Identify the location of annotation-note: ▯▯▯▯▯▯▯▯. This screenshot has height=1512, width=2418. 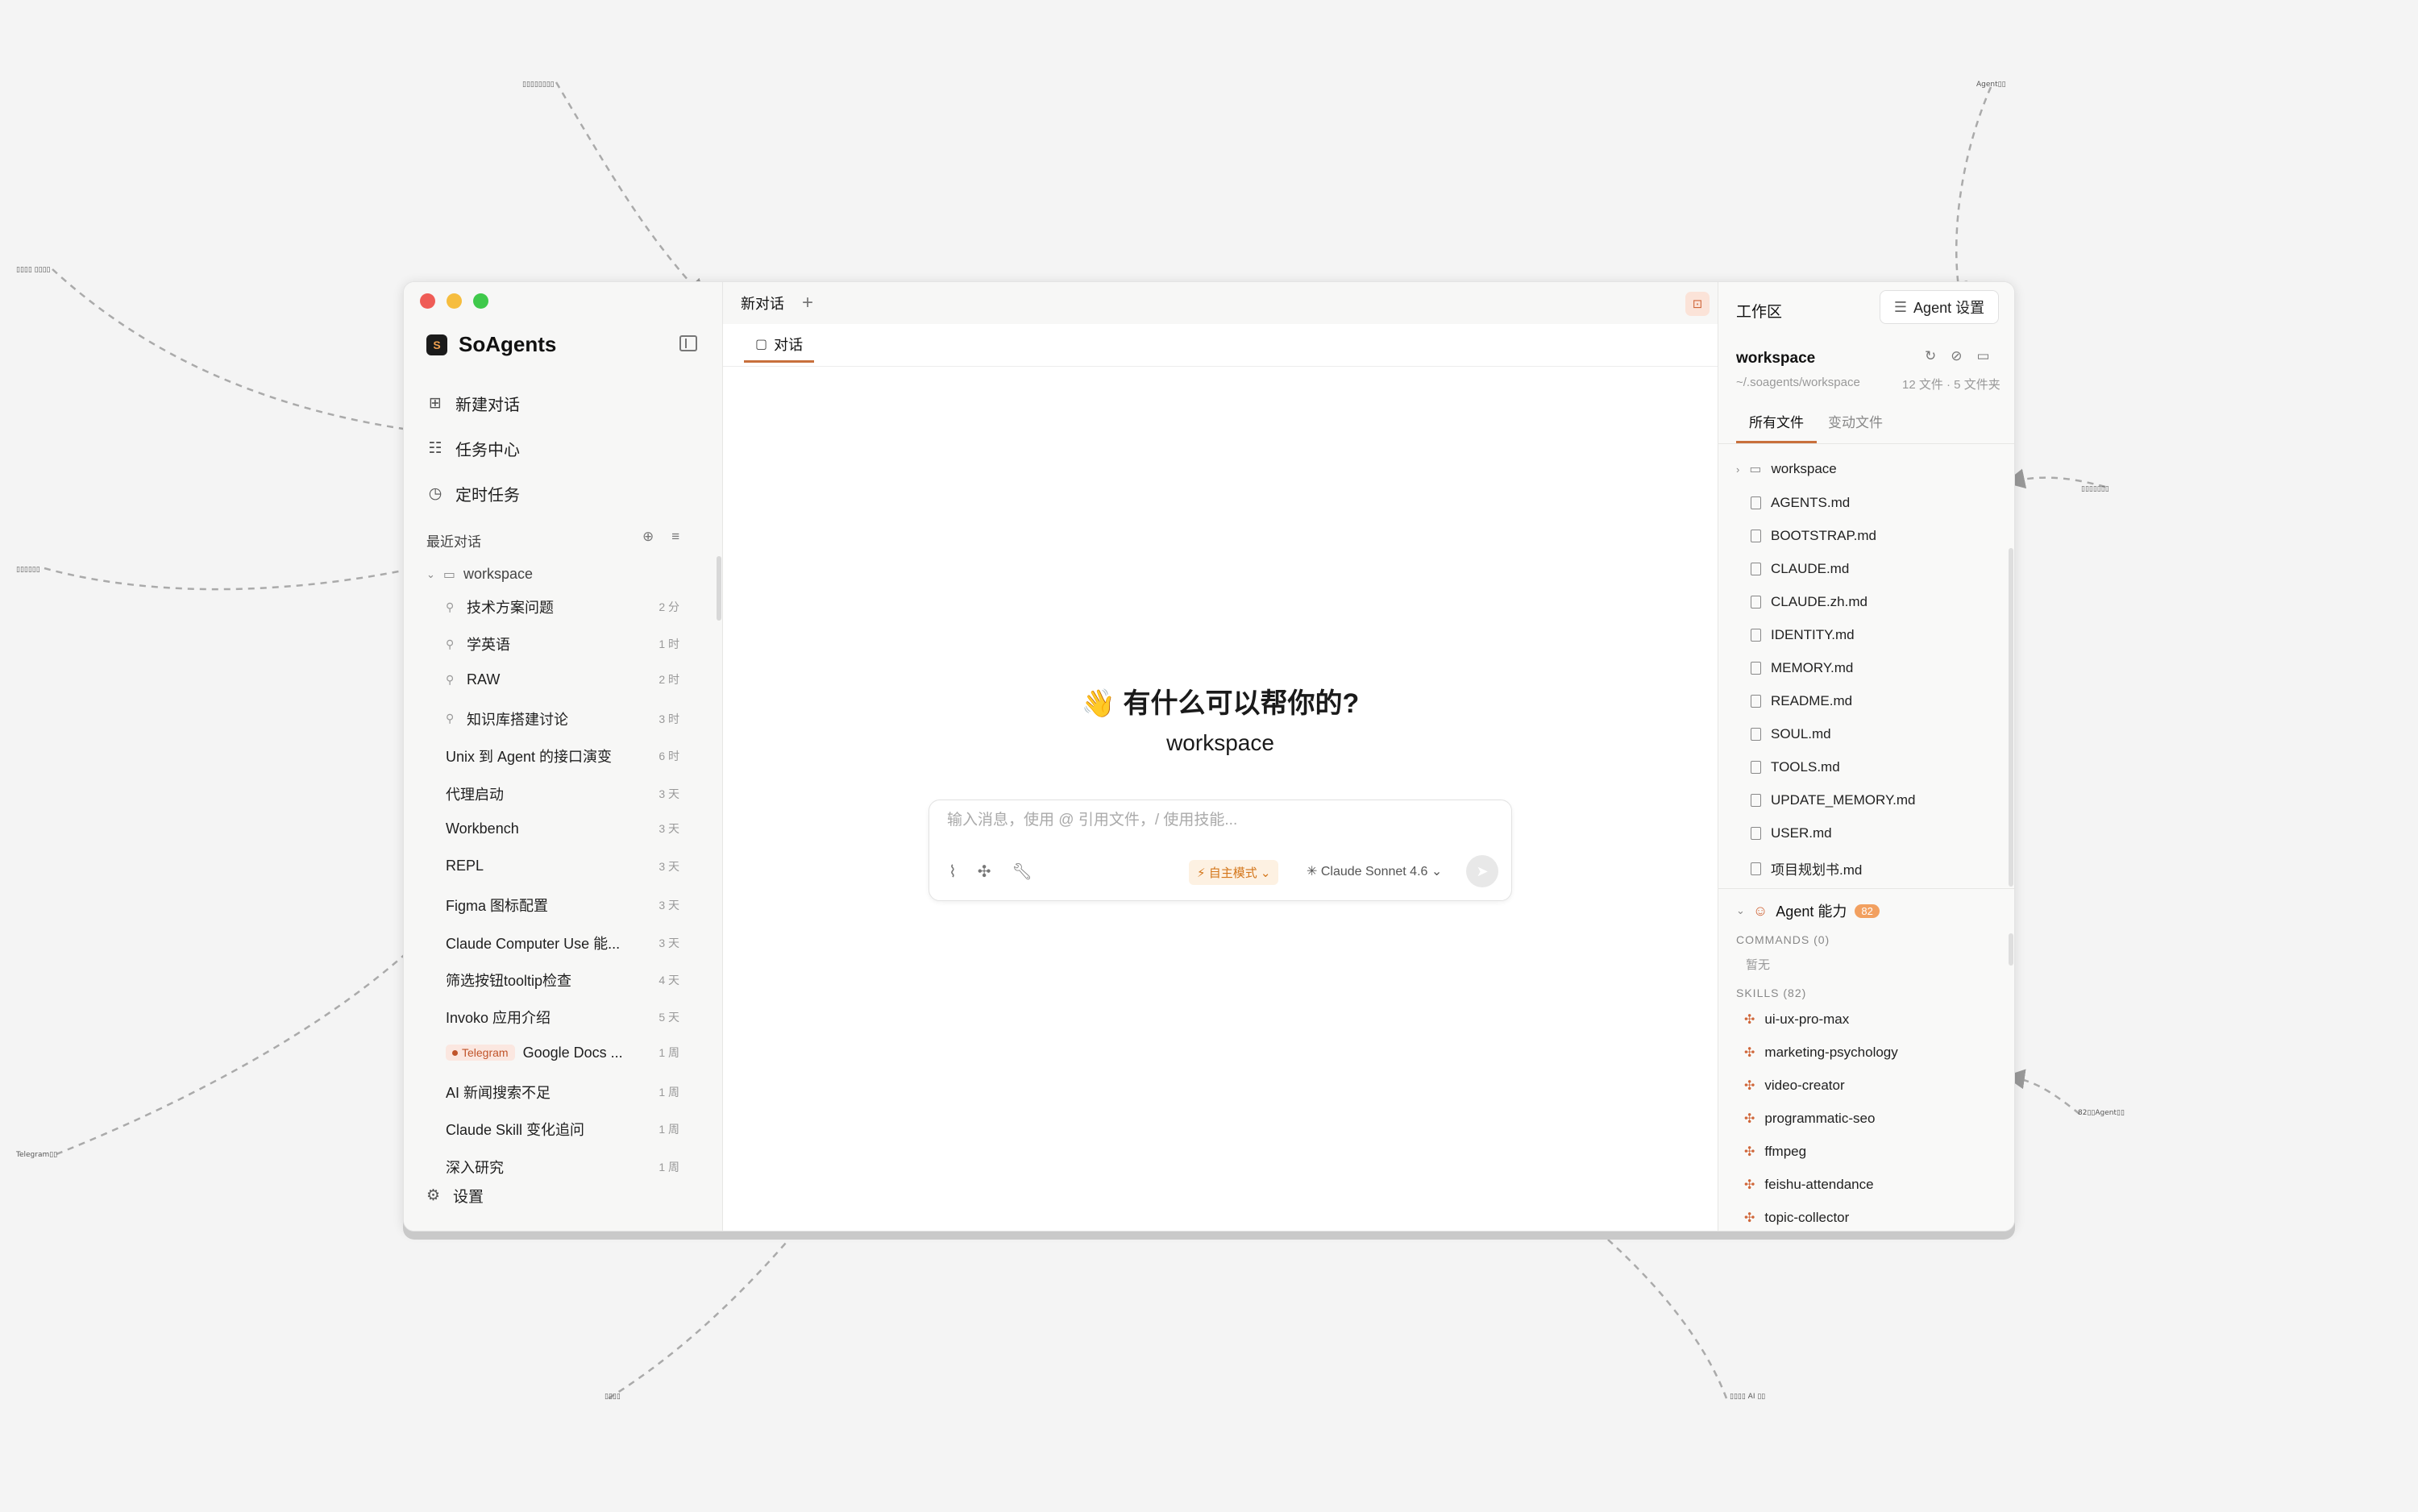
(538, 85).